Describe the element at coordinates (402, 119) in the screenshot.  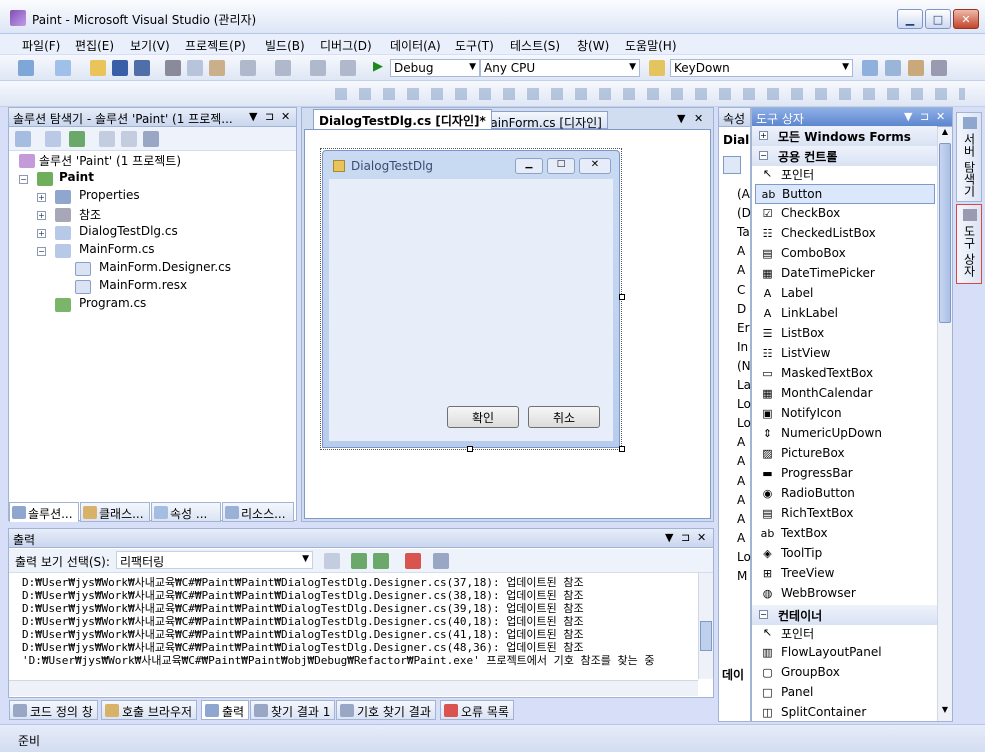
I see `tab-dialogtestdlg-design: DialogTestDlg.cs [디자인]*` at that location.